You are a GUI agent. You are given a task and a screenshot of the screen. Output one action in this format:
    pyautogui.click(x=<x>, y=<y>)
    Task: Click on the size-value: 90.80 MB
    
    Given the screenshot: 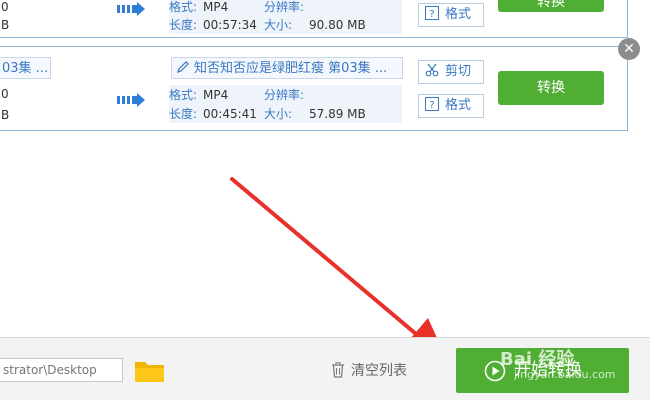 What is the action you would take?
    pyautogui.click(x=337, y=25)
    